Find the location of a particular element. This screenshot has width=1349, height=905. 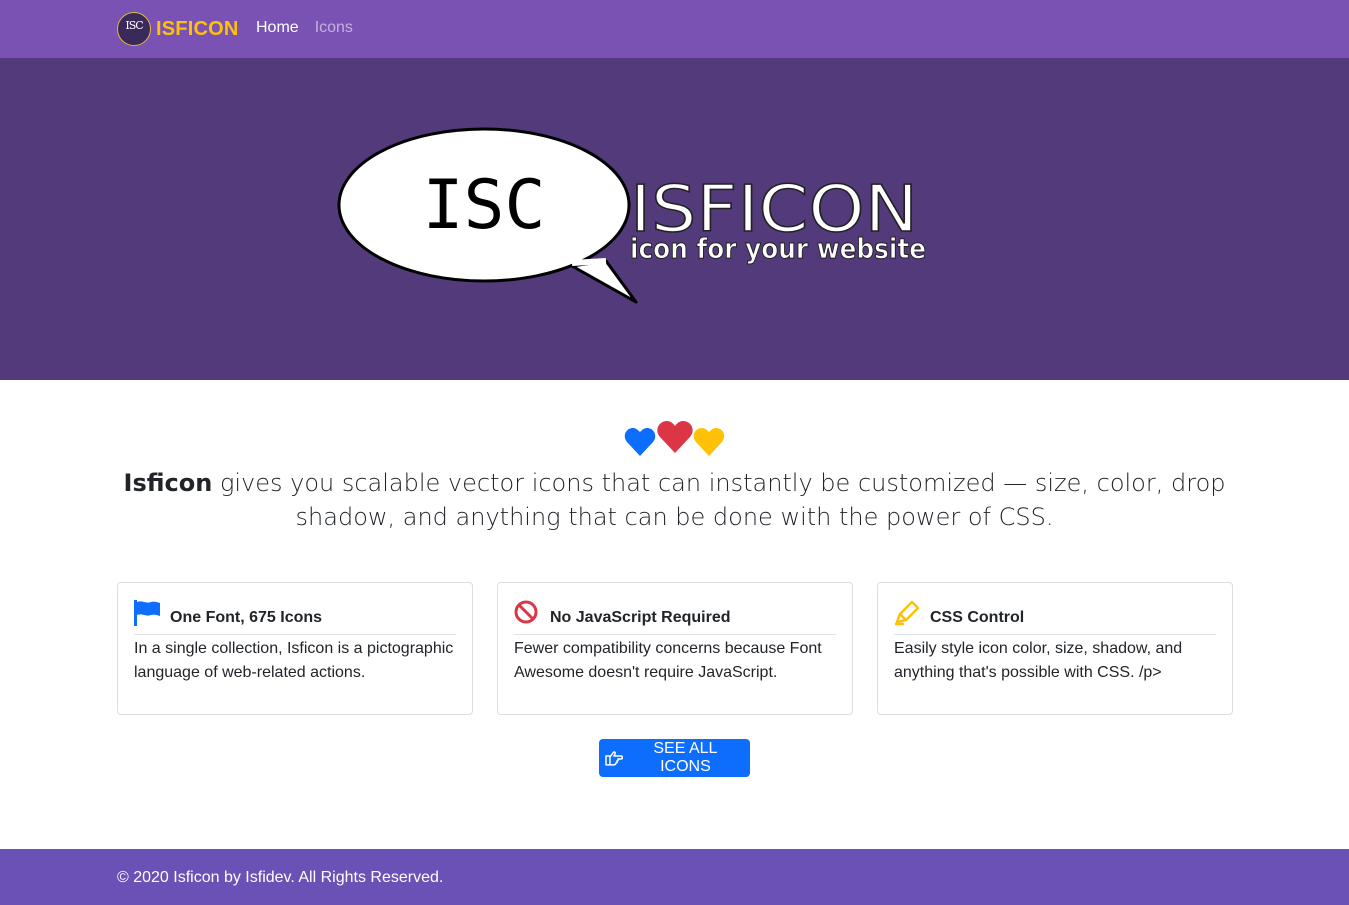

flag-icon is located at coordinates (147, 613).